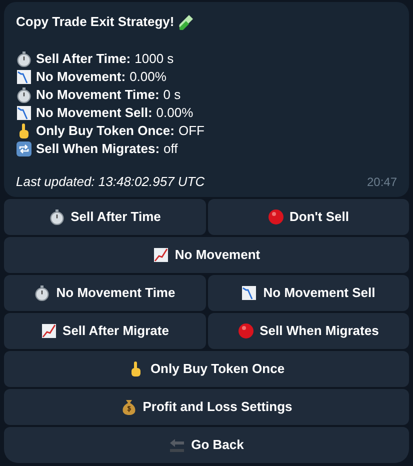  I want to click on setting-label: Sell When Migrates:, so click(98, 149).